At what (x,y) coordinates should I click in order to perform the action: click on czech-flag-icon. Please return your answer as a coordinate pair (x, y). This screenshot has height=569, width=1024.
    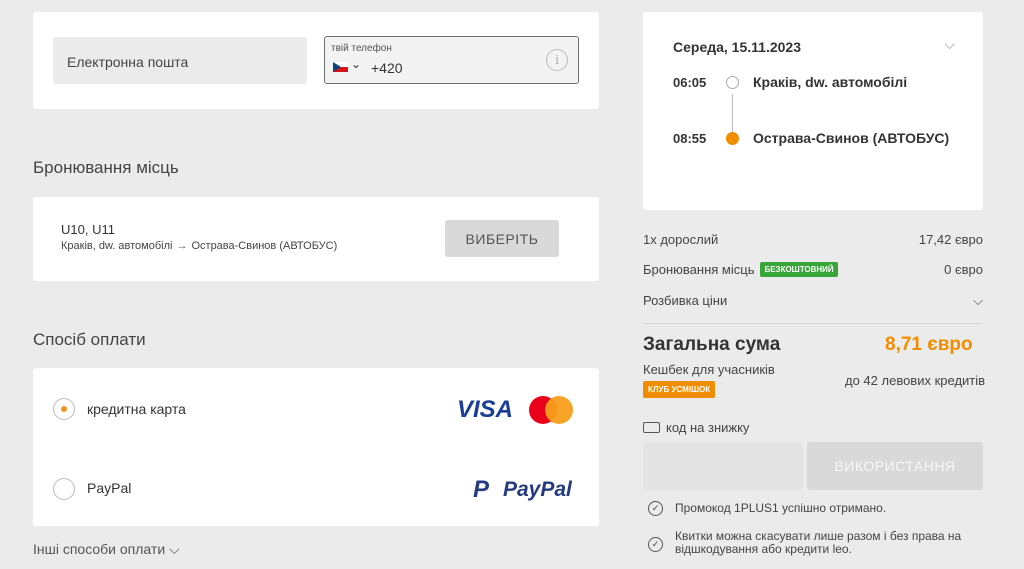
    Looking at the image, I should click on (340, 67).